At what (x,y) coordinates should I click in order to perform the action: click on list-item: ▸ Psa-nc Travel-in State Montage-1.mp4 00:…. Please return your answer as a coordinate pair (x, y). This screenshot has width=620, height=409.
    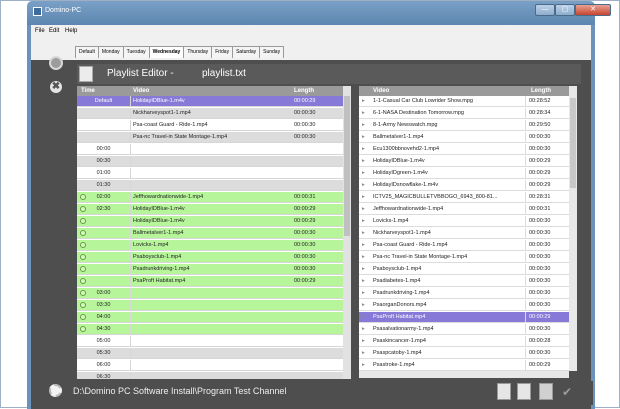
    Looking at the image, I should click on (464, 257).